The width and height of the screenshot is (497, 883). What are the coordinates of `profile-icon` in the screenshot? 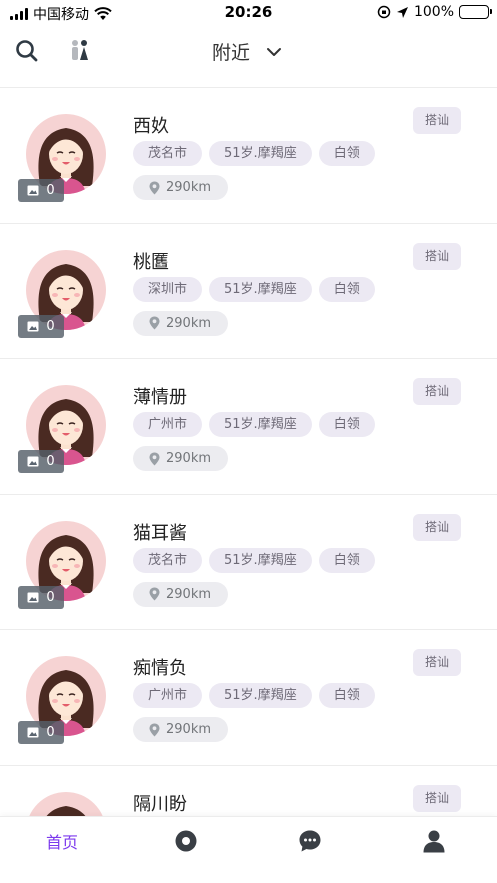 It's located at (434, 841).